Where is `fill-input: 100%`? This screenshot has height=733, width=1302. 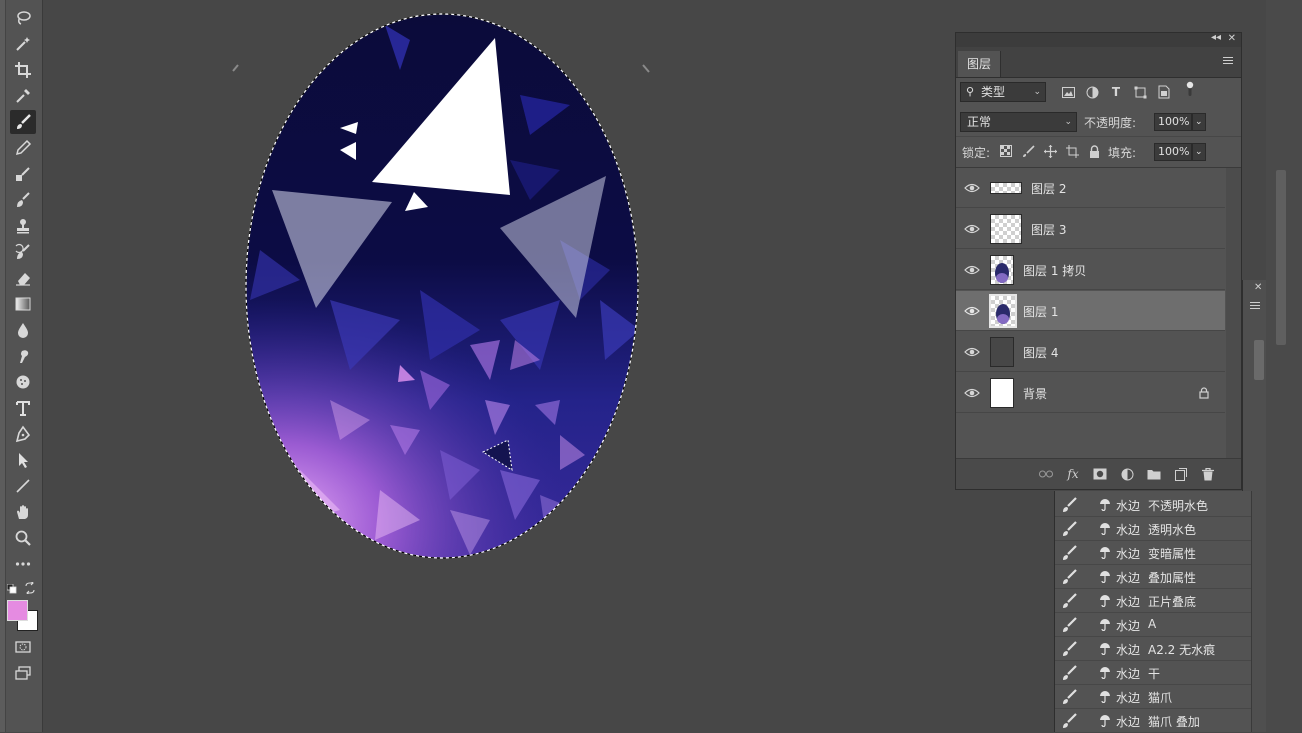 fill-input: 100% is located at coordinates (1173, 152).